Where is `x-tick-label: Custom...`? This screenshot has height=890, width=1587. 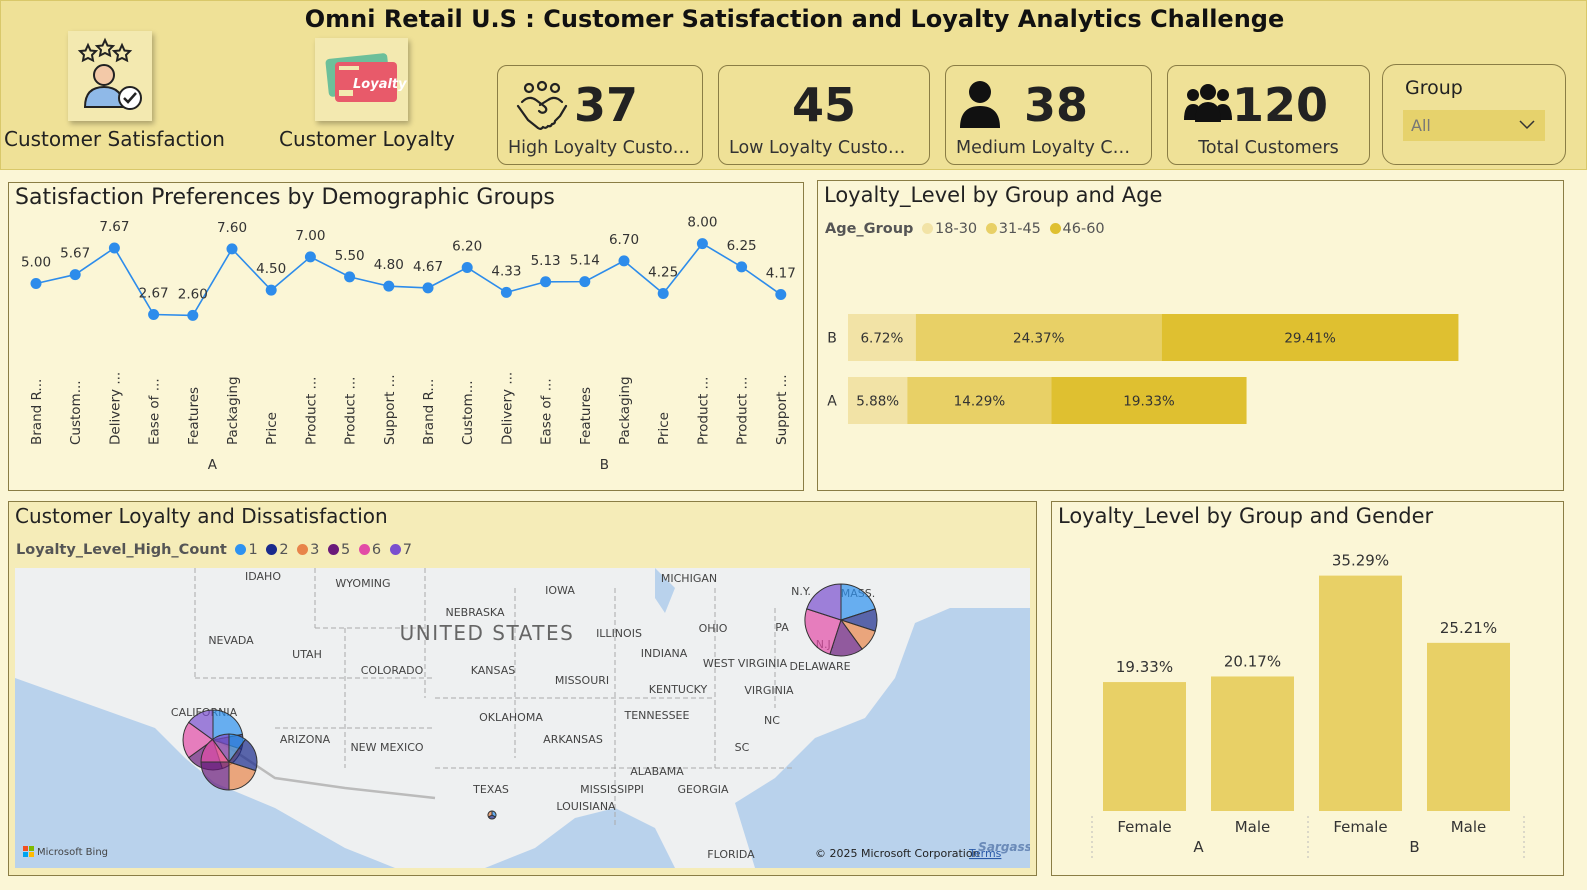 x-tick-label: Custom... is located at coordinates (468, 412).